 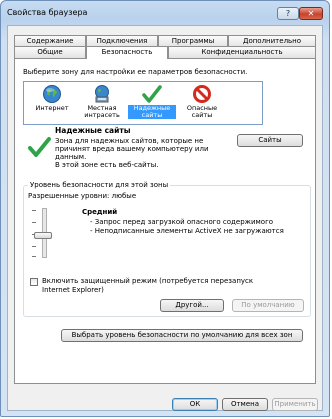 What do you see at coordinates (82, 196) in the screenshot?
I see `allowed-levels-label: Разрешенные уровни: любые` at bounding box center [82, 196].